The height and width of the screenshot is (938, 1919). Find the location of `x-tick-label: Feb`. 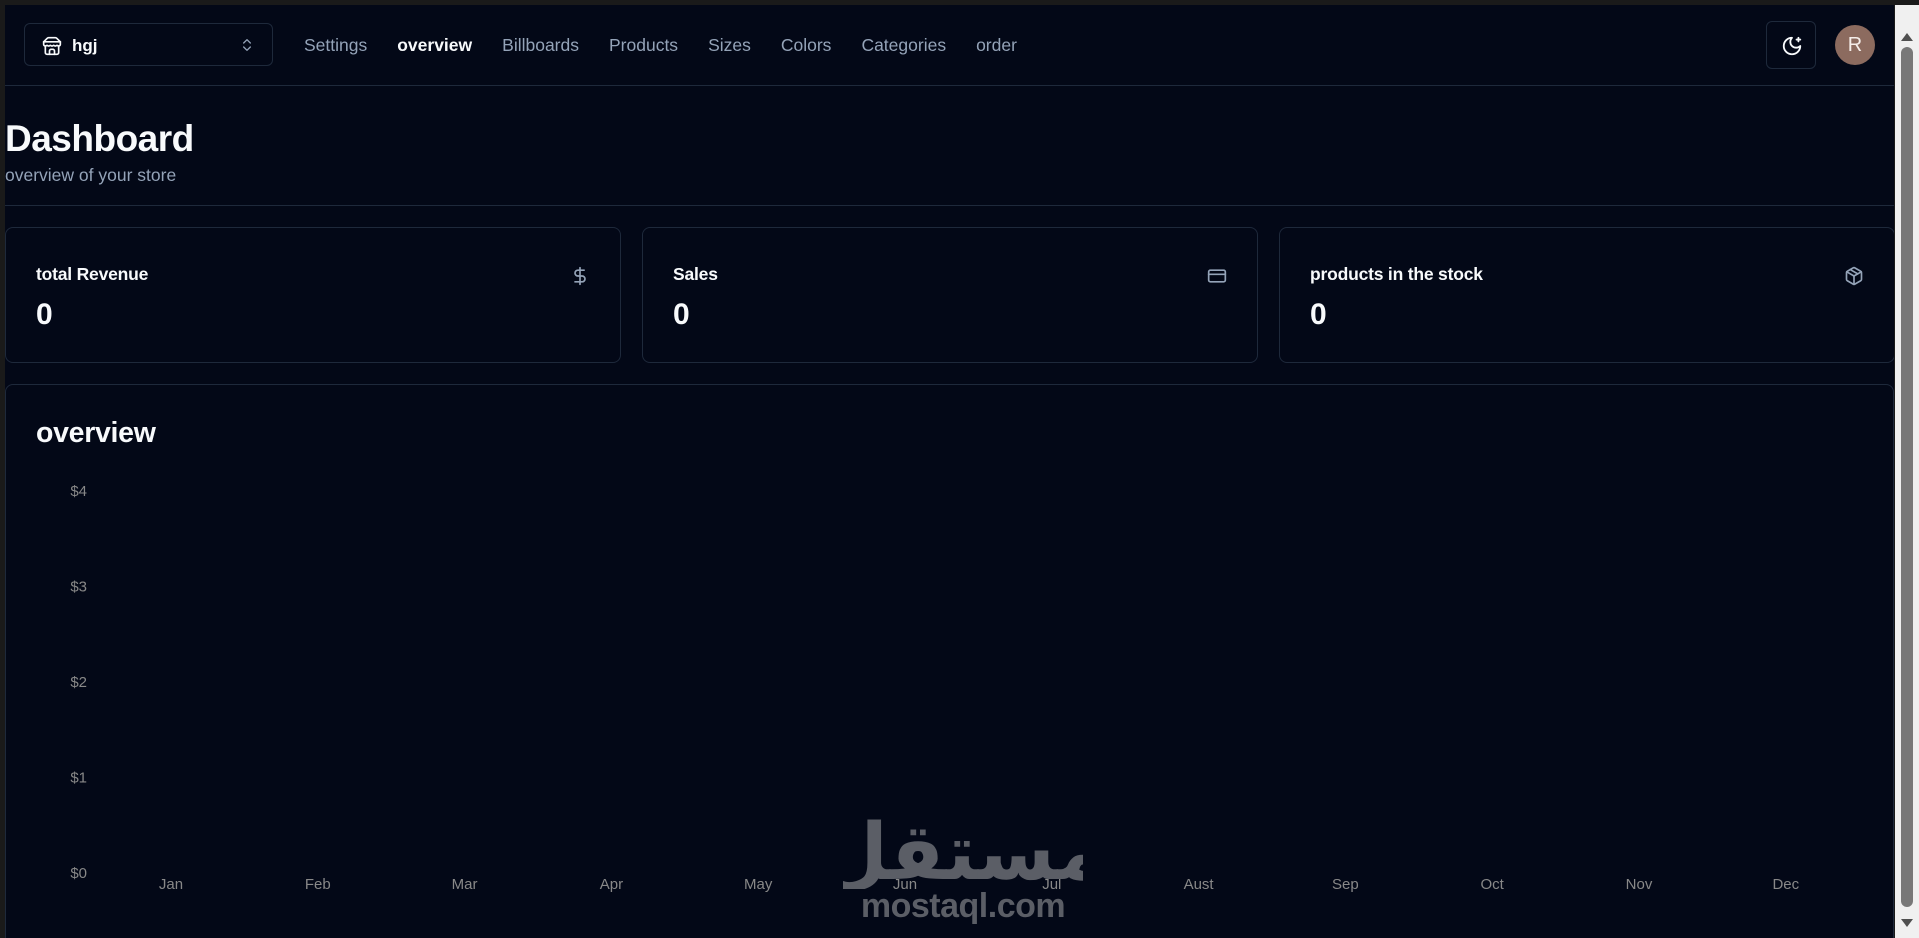

x-tick-label: Feb is located at coordinates (318, 884).